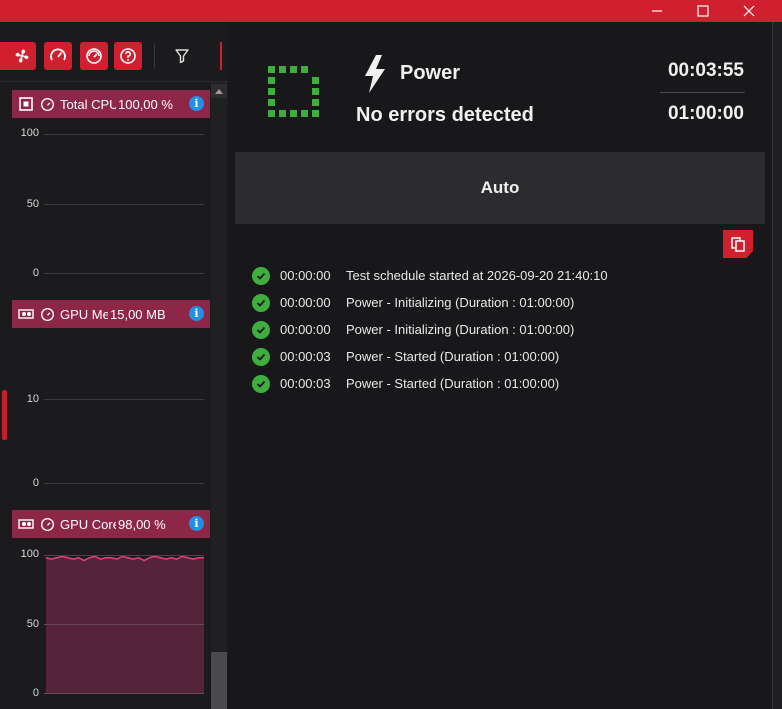 This screenshot has width=782, height=709. Describe the element at coordinates (219, 395) in the screenshot. I see `monitor-scrollbar` at that location.